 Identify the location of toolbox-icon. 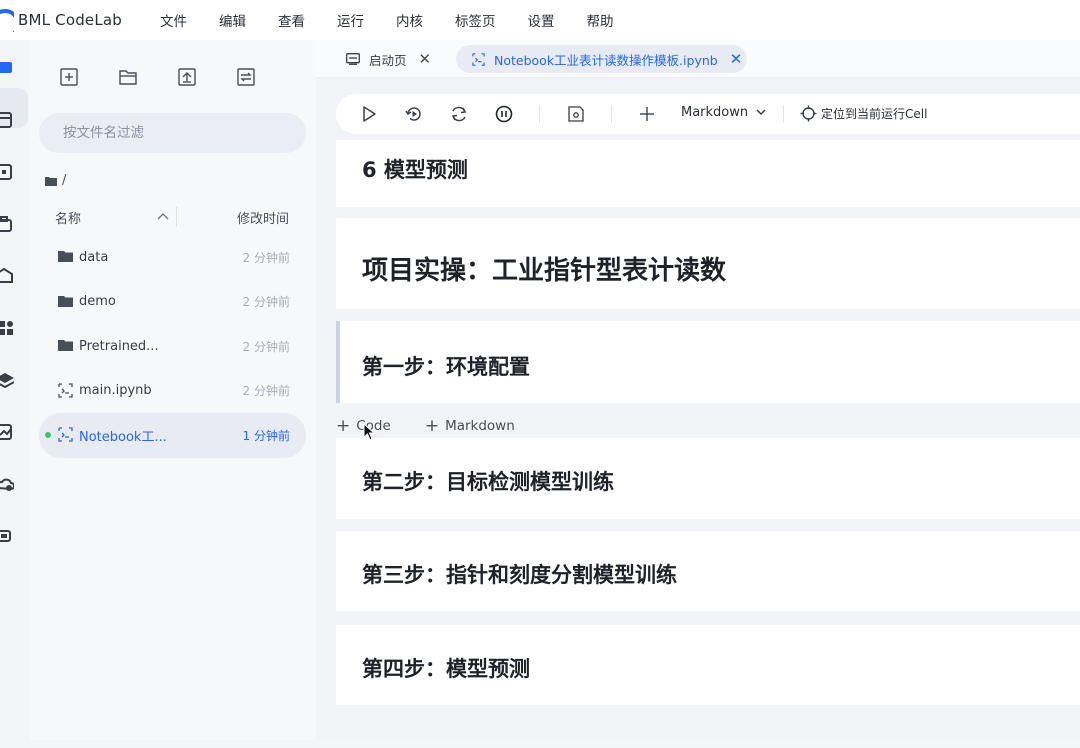
(7, 224).